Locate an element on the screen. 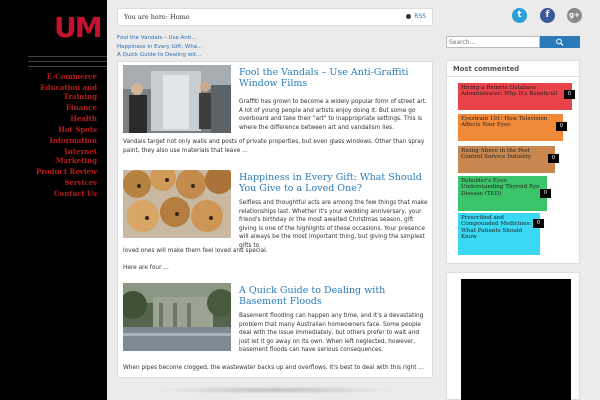 The image size is (600, 400). nav-item-internet: Internet is located at coordinates (66, 151).